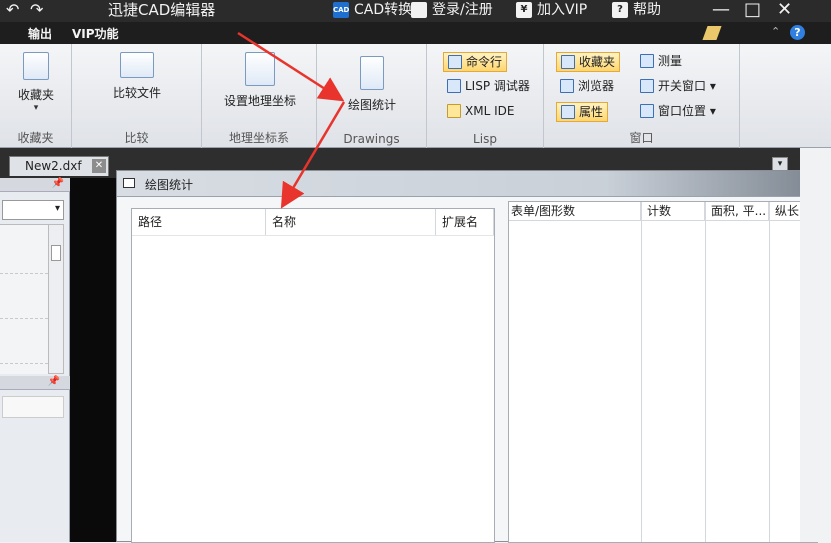  I want to click on tab-list-dropdown-icon: ▾, so click(780, 164).